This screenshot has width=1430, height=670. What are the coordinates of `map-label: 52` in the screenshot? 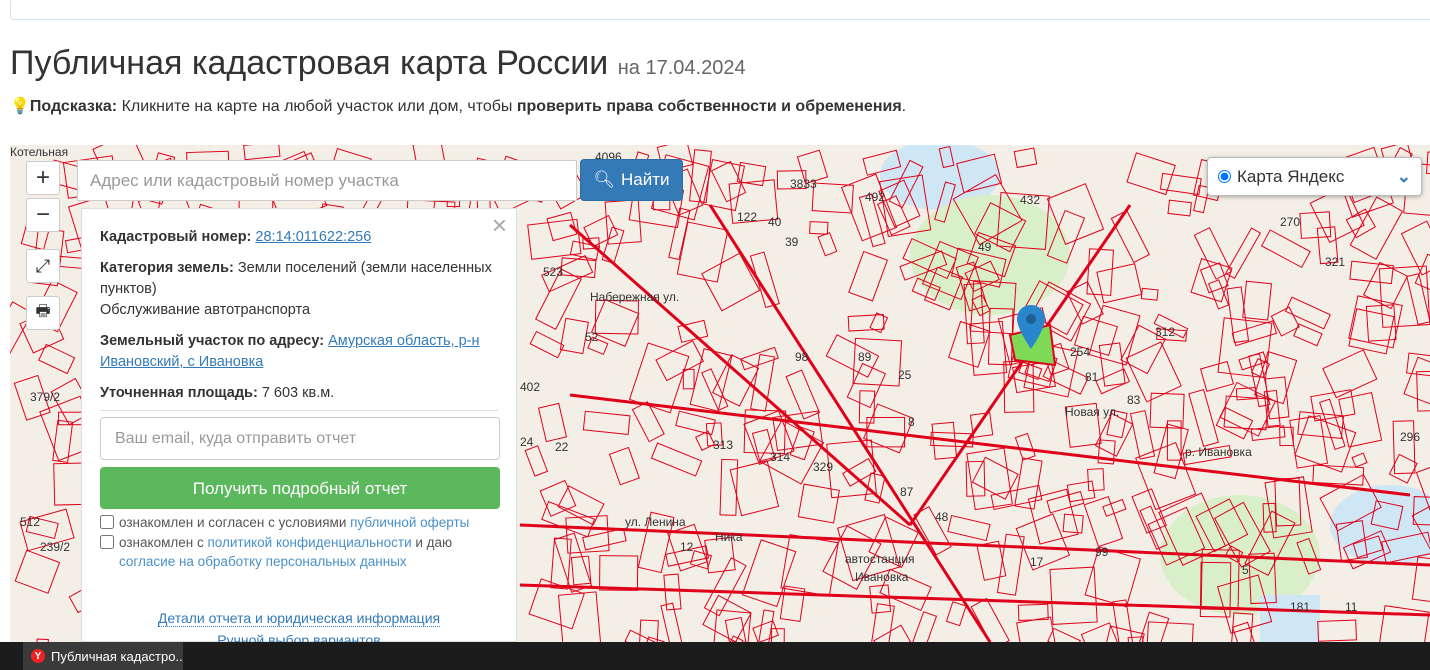 It's located at (592, 337).